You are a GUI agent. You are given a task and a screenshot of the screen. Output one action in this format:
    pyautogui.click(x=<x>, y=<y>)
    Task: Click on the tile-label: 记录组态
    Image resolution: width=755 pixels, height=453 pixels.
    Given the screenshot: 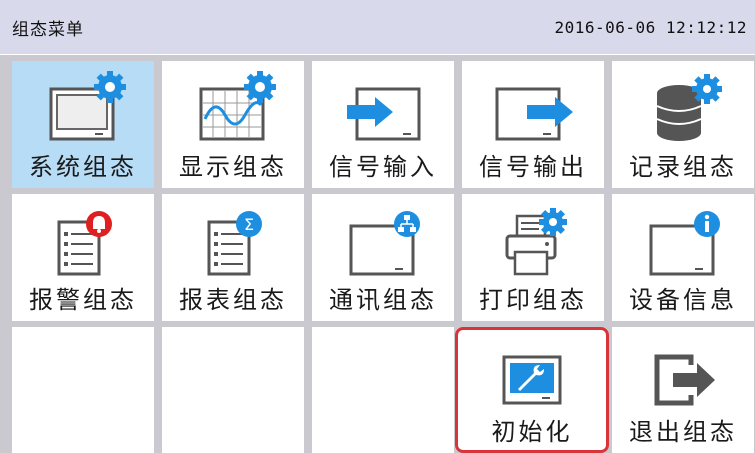 What is the action you would take?
    pyautogui.click(x=683, y=167)
    